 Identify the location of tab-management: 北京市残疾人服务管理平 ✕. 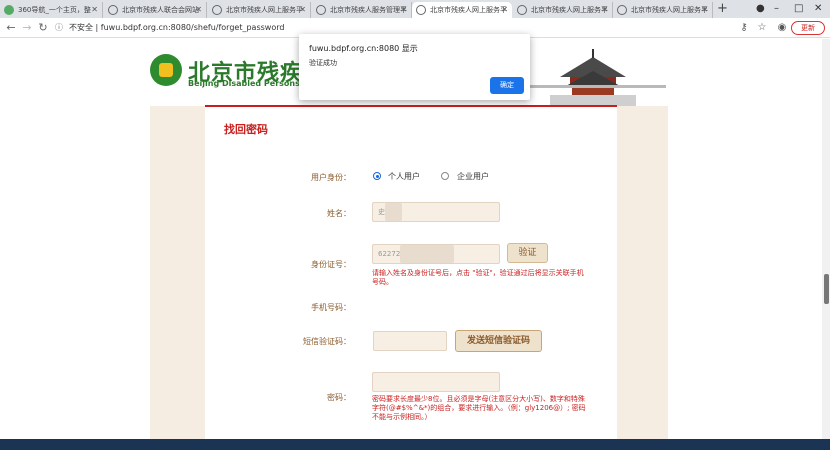
(362, 10).